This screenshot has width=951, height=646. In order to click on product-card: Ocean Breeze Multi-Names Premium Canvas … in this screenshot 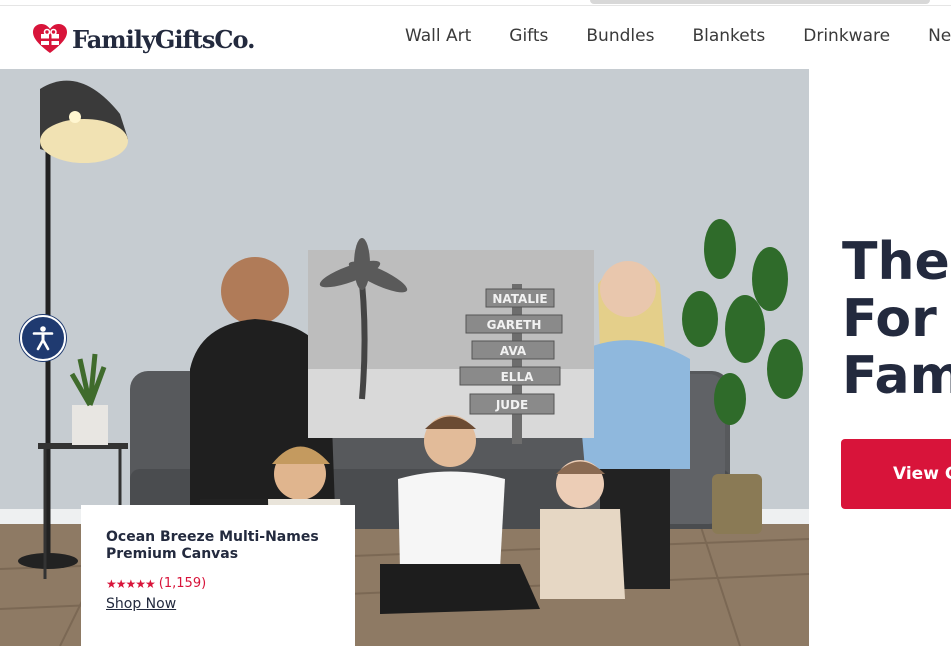, I will do `click(218, 575)`.